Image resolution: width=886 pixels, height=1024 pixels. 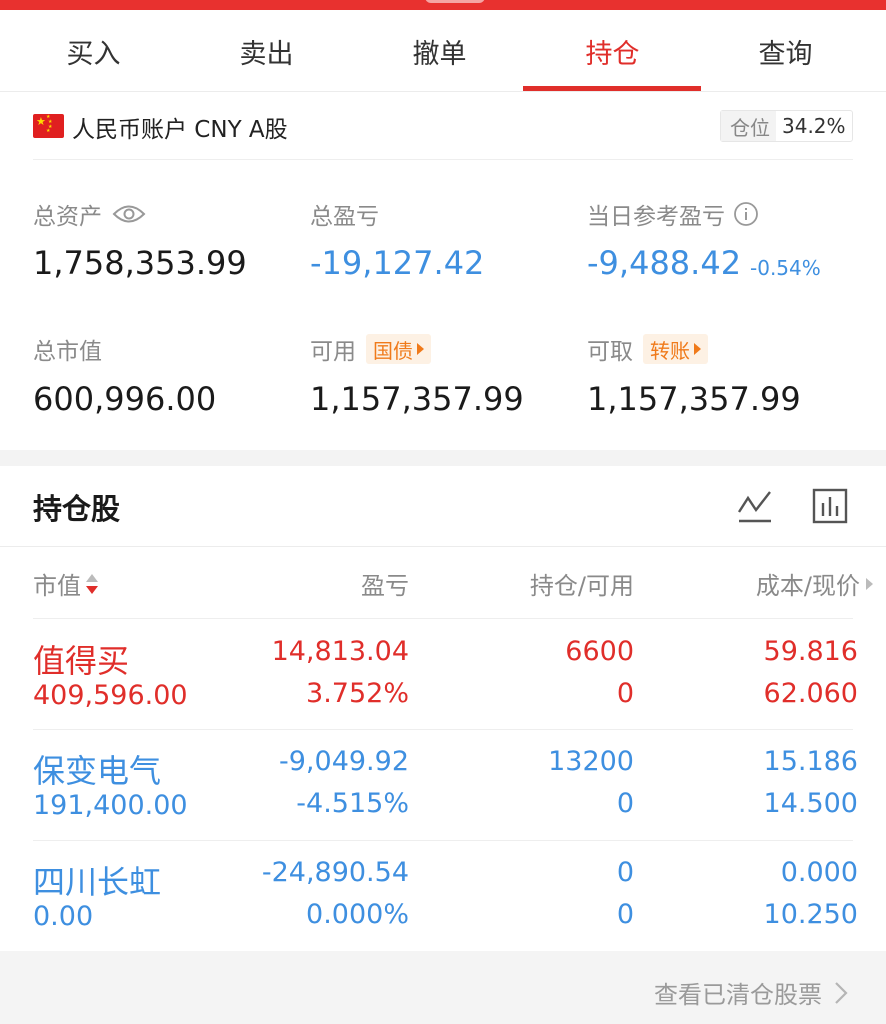 I want to click on stock-price: 14.500, so click(x=810, y=803).